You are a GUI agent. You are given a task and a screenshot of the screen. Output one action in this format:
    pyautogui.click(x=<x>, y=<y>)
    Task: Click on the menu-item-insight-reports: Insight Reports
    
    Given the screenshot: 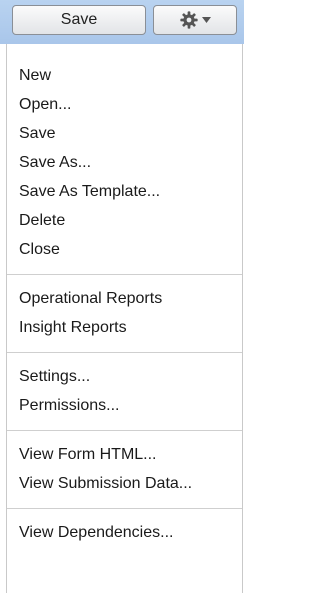 What is the action you would take?
    pyautogui.click(x=130, y=327)
    